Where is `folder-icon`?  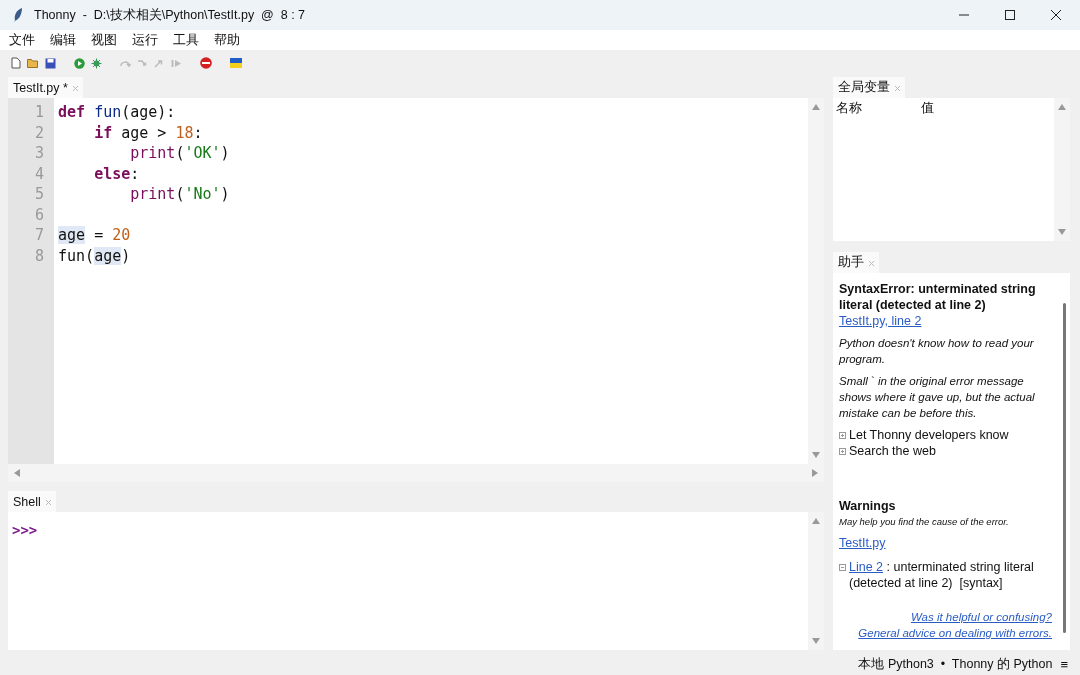
folder-icon is located at coordinates (33, 63).